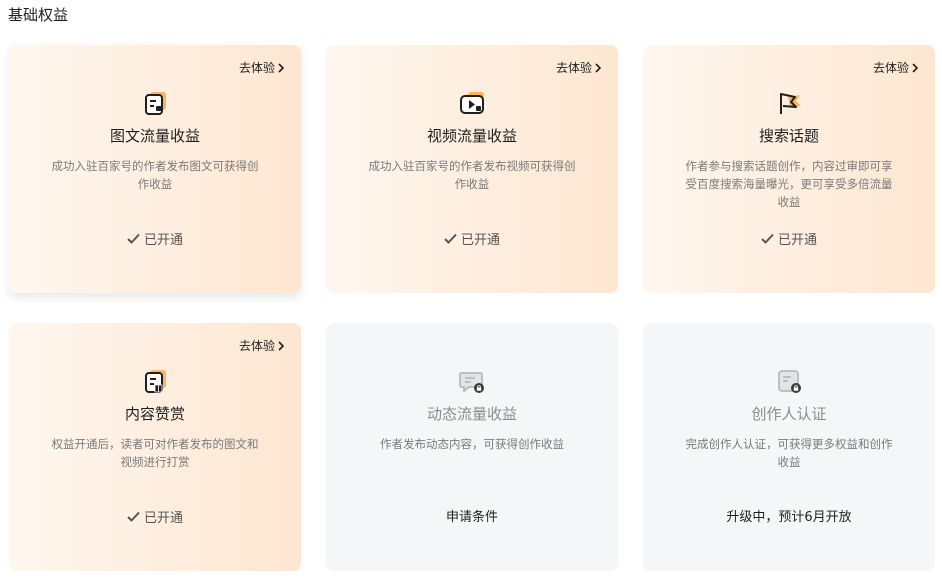  What do you see at coordinates (471, 382) in the screenshot?
I see `locked-chat-icon` at bounding box center [471, 382].